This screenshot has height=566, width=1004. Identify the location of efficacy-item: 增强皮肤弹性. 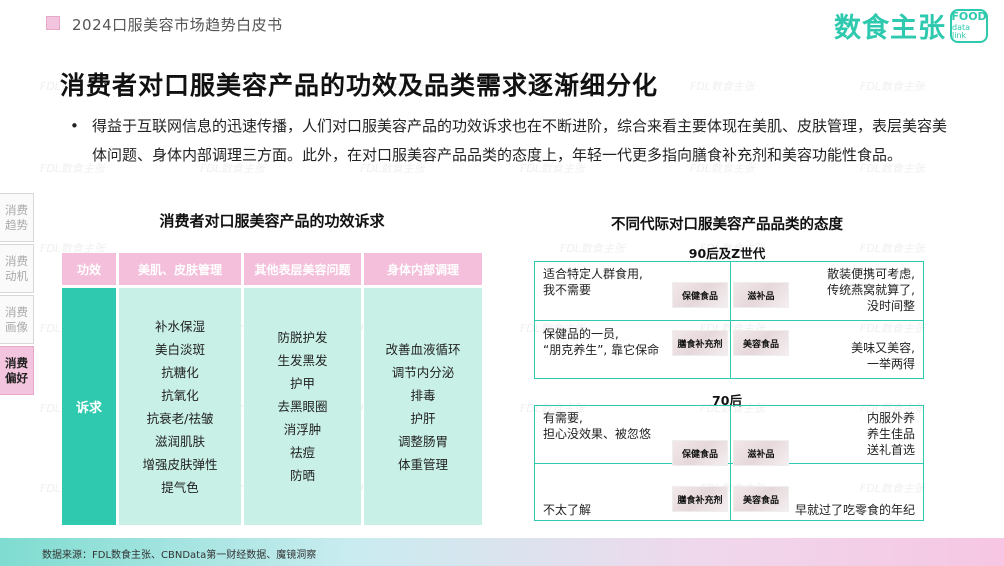
(180, 464).